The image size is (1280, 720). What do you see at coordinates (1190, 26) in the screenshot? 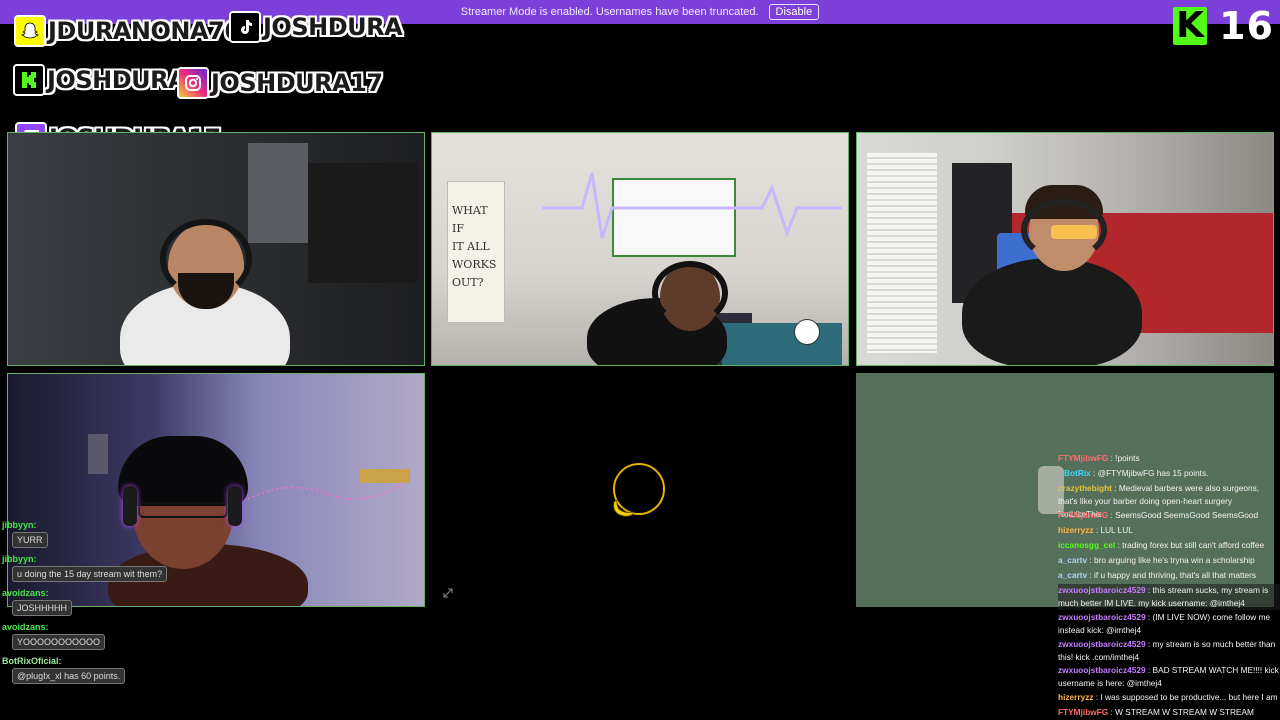
I see `kick-logo-icon: K` at bounding box center [1190, 26].